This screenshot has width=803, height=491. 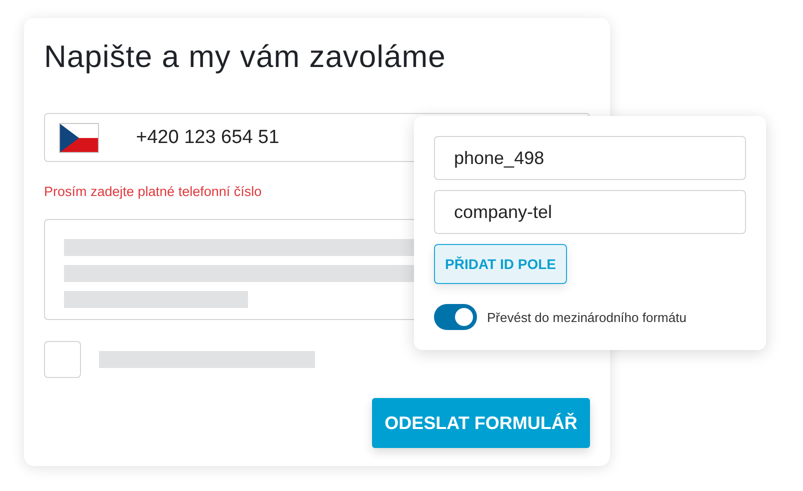 What do you see at coordinates (79, 137) in the screenshot?
I see `czech-flag-icon` at bounding box center [79, 137].